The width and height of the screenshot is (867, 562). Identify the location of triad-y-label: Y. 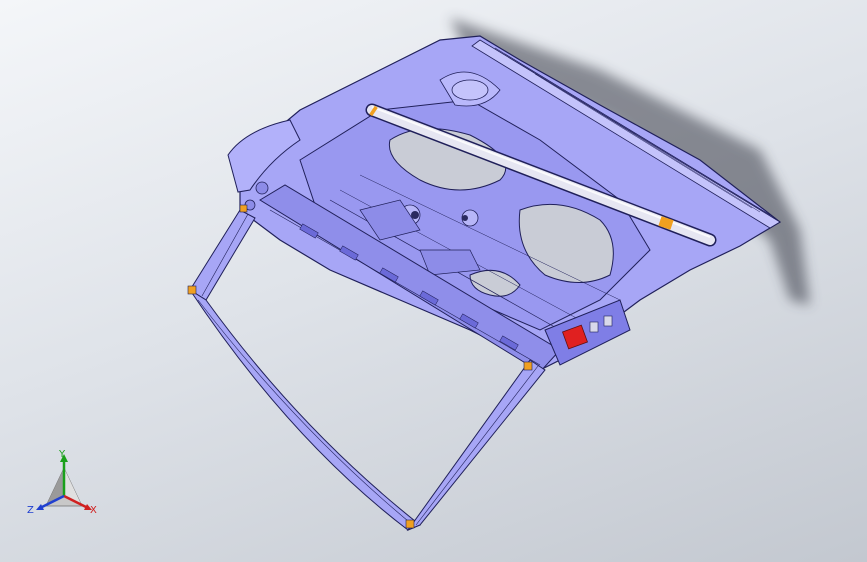
(62, 454).